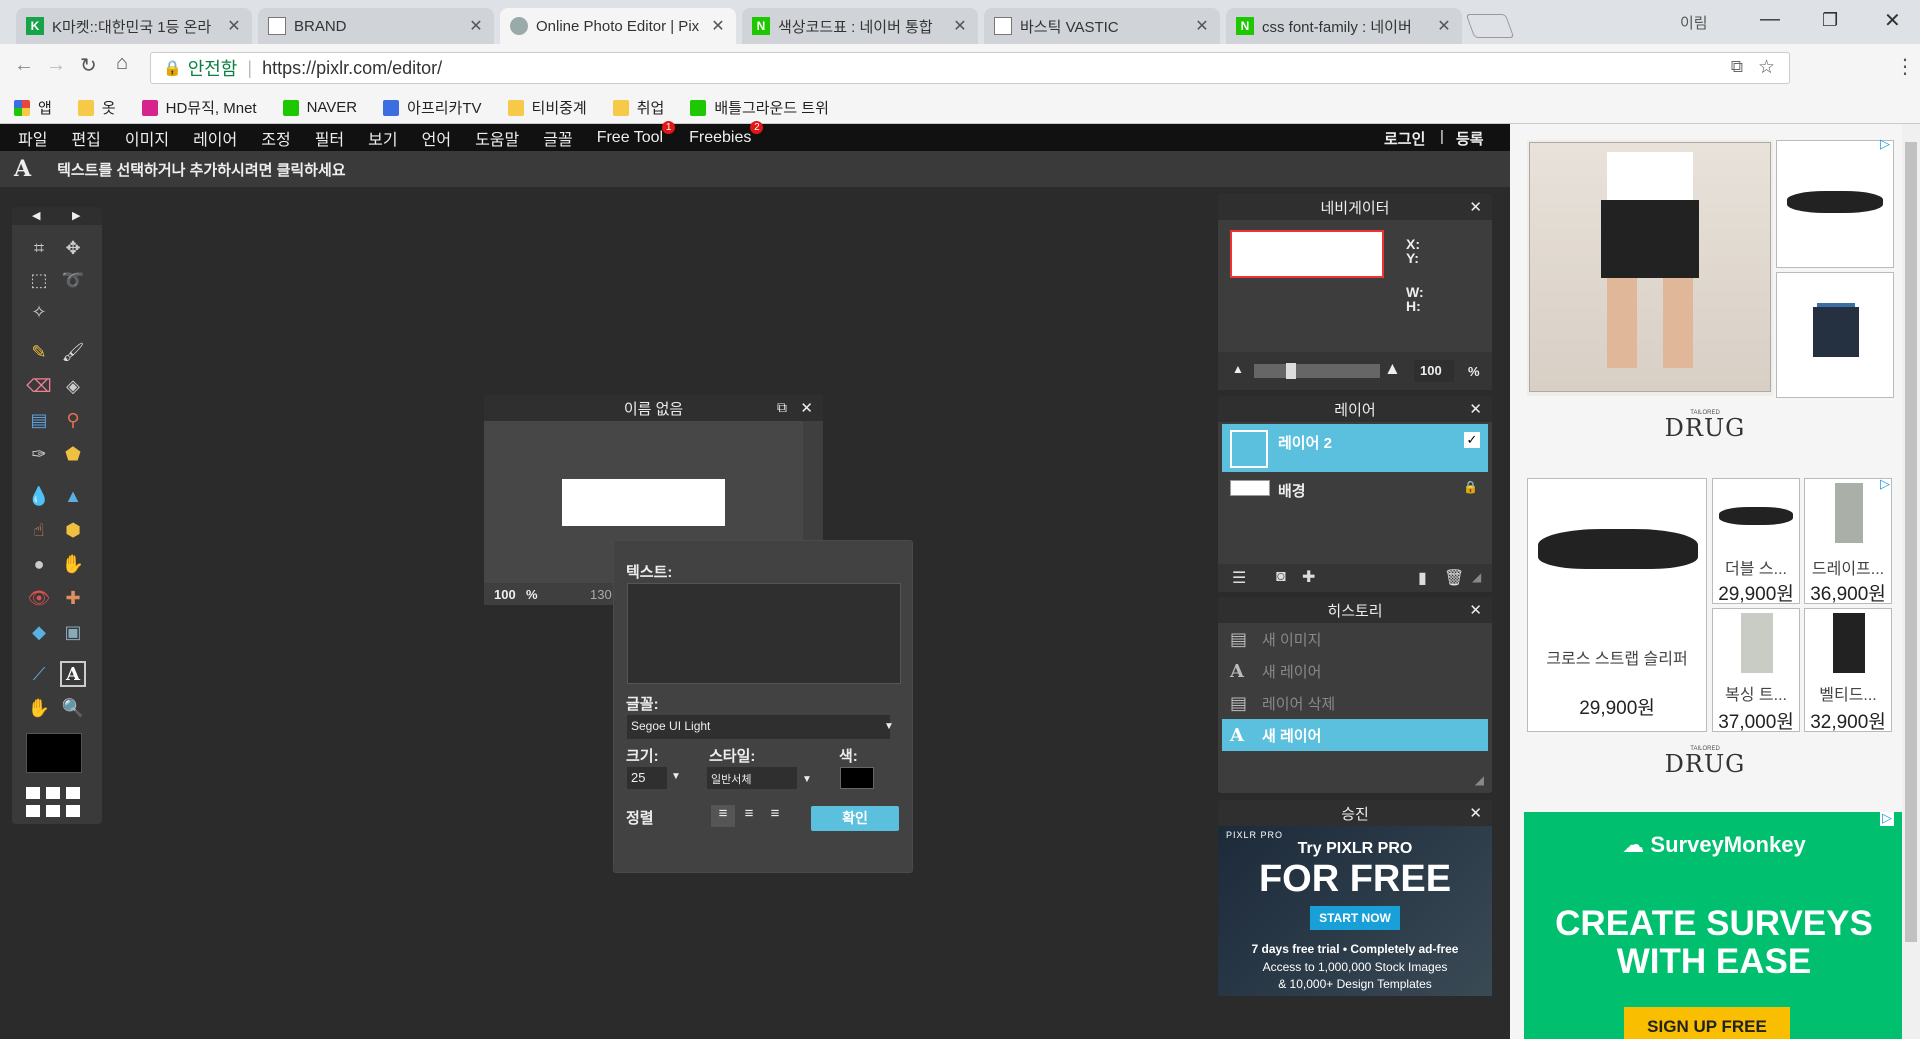 The height and width of the screenshot is (1039, 1920). What do you see at coordinates (39, 530) in the screenshot?
I see `smudge-icon: ☝` at bounding box center [39, 530].